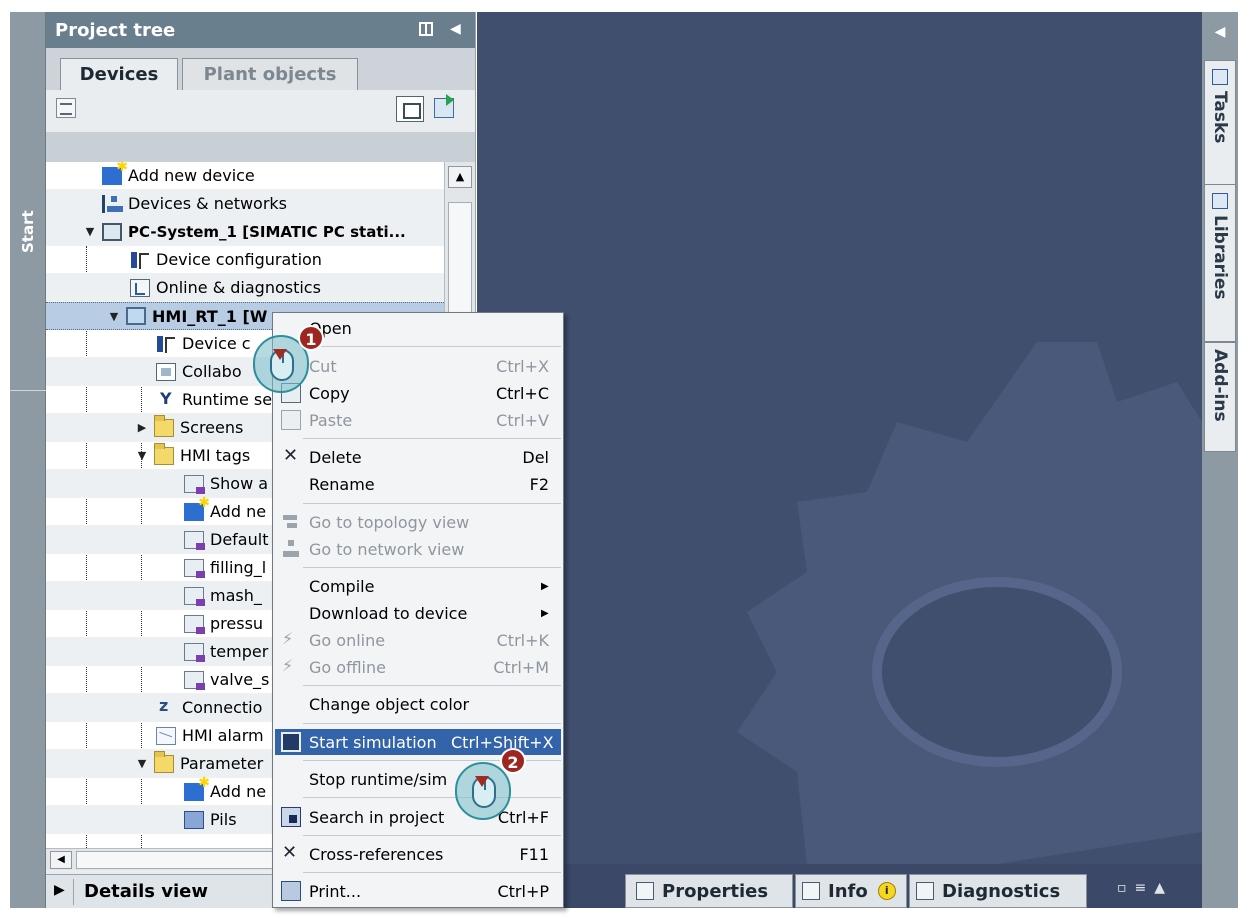 This screenshot has height=918, width=1253. I want to click on info-icon, so click(811, 891).